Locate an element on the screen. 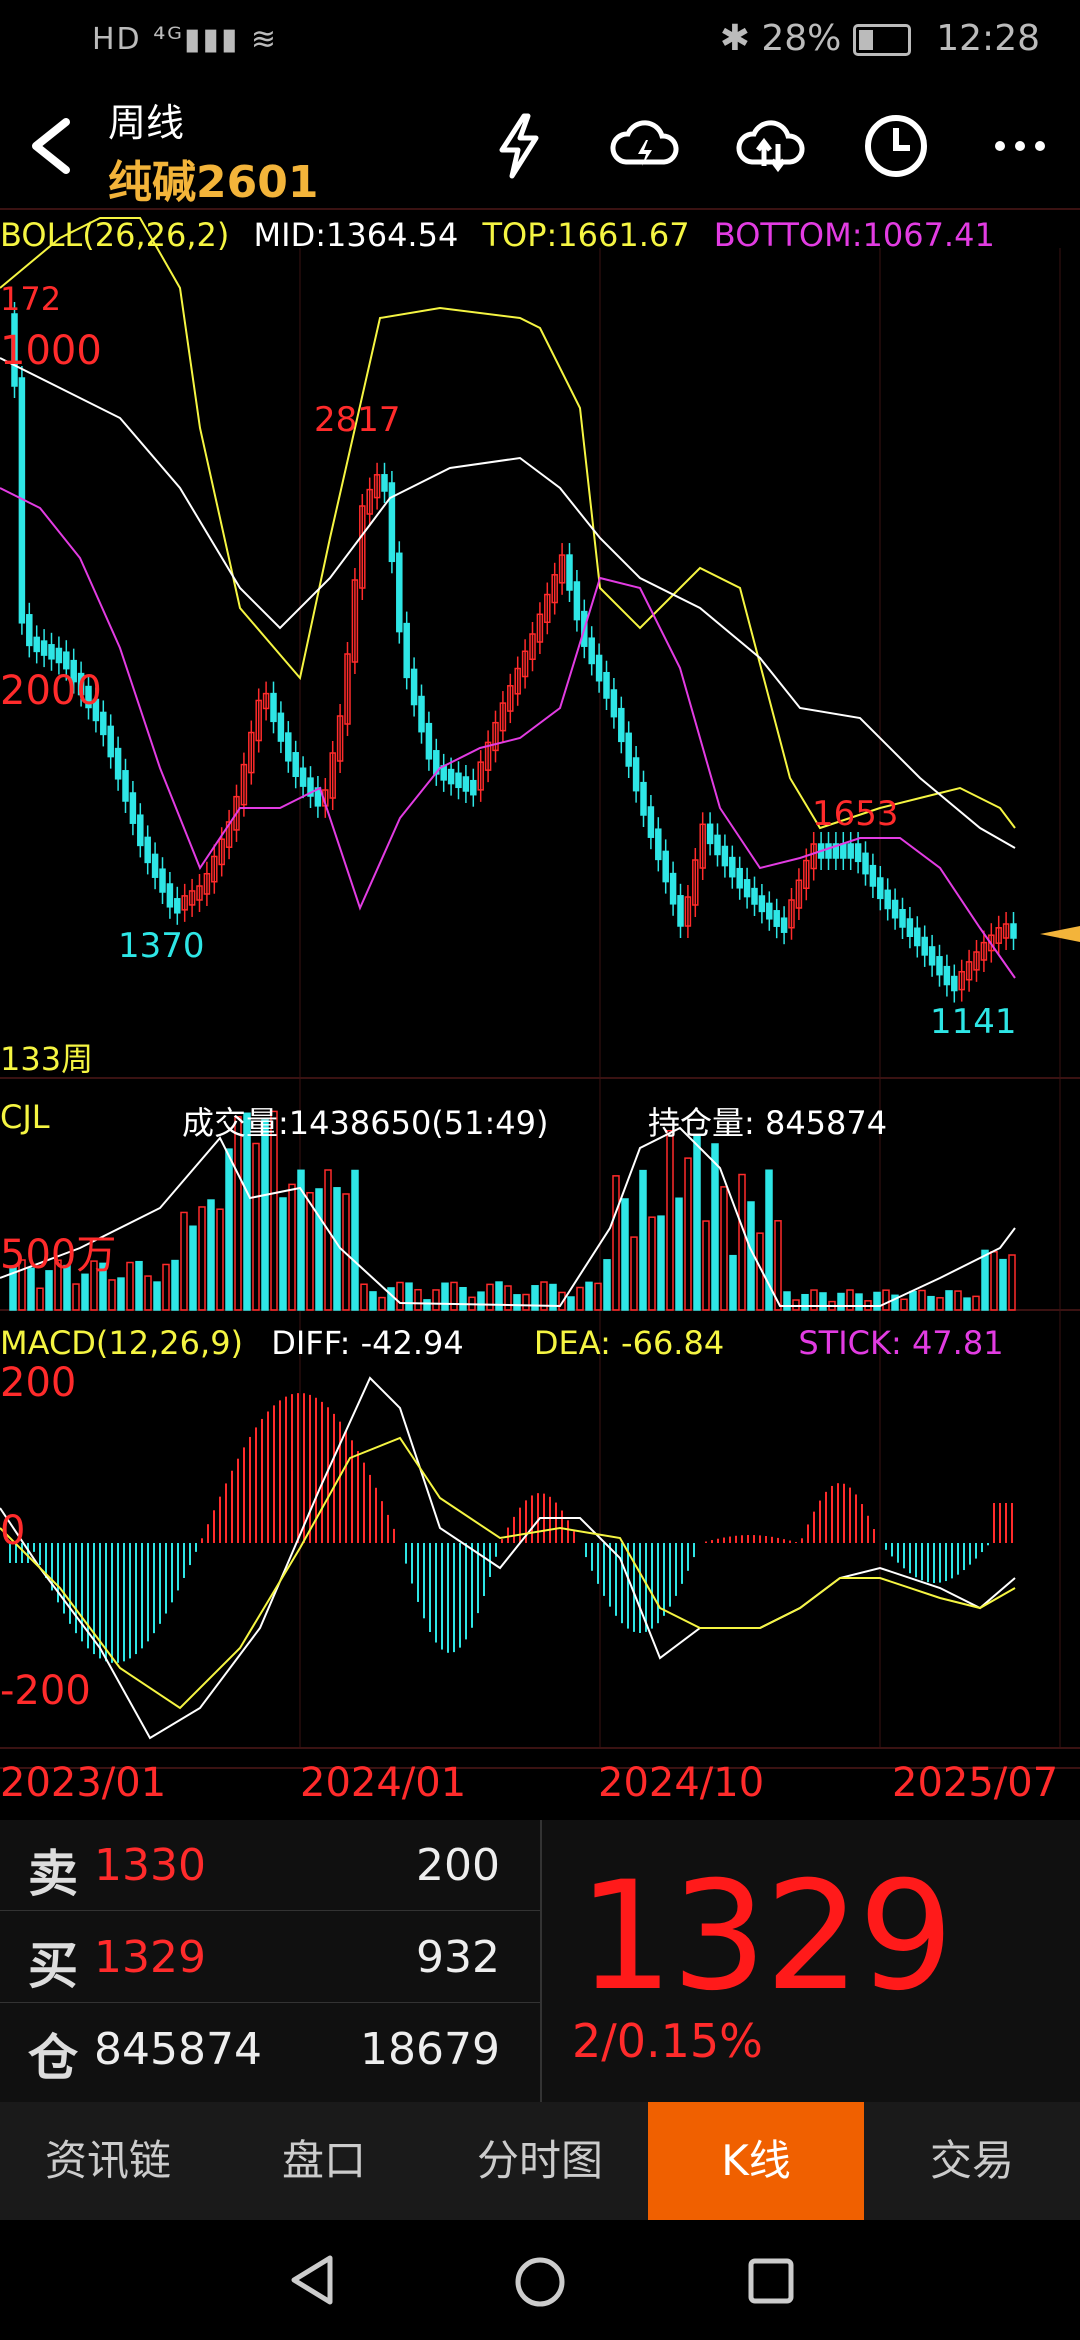  back-icon is located at coordinates (52, 146).